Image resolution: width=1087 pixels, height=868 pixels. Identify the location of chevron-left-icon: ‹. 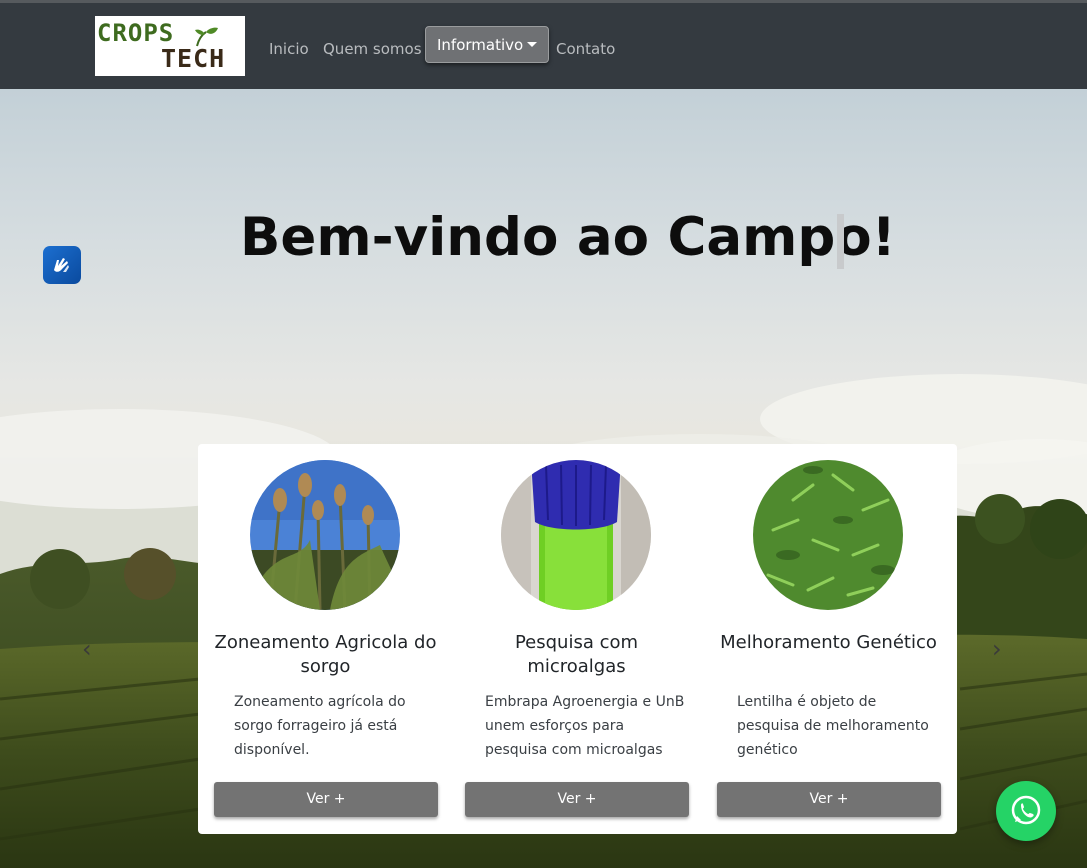
(87, 649).